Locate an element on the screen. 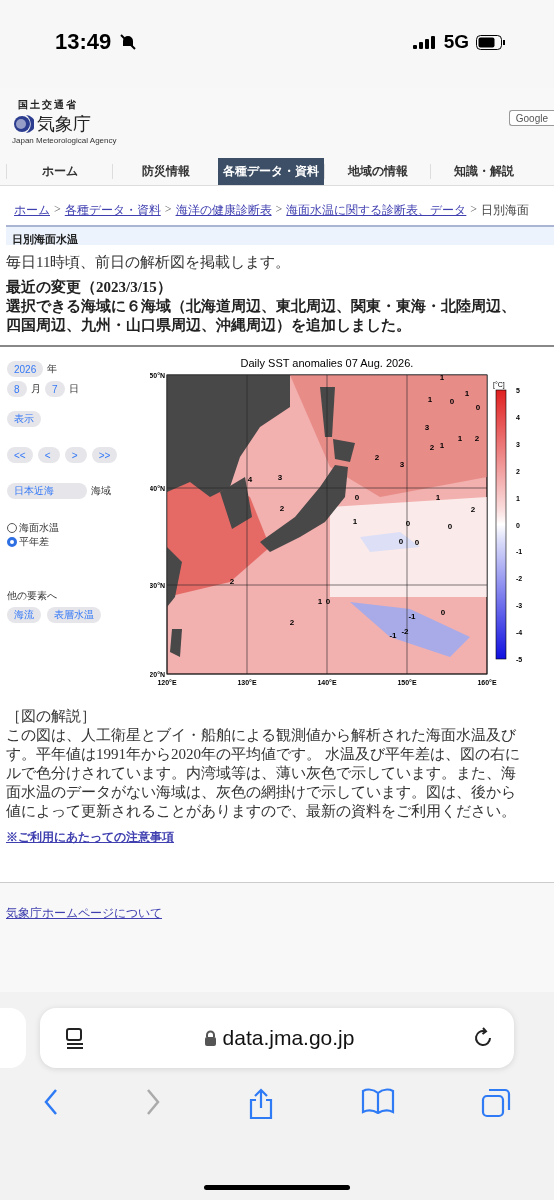 This screenshot has width=554, height=1200. breadcrumb-link: ホーム is located at coordinates (32, 210).